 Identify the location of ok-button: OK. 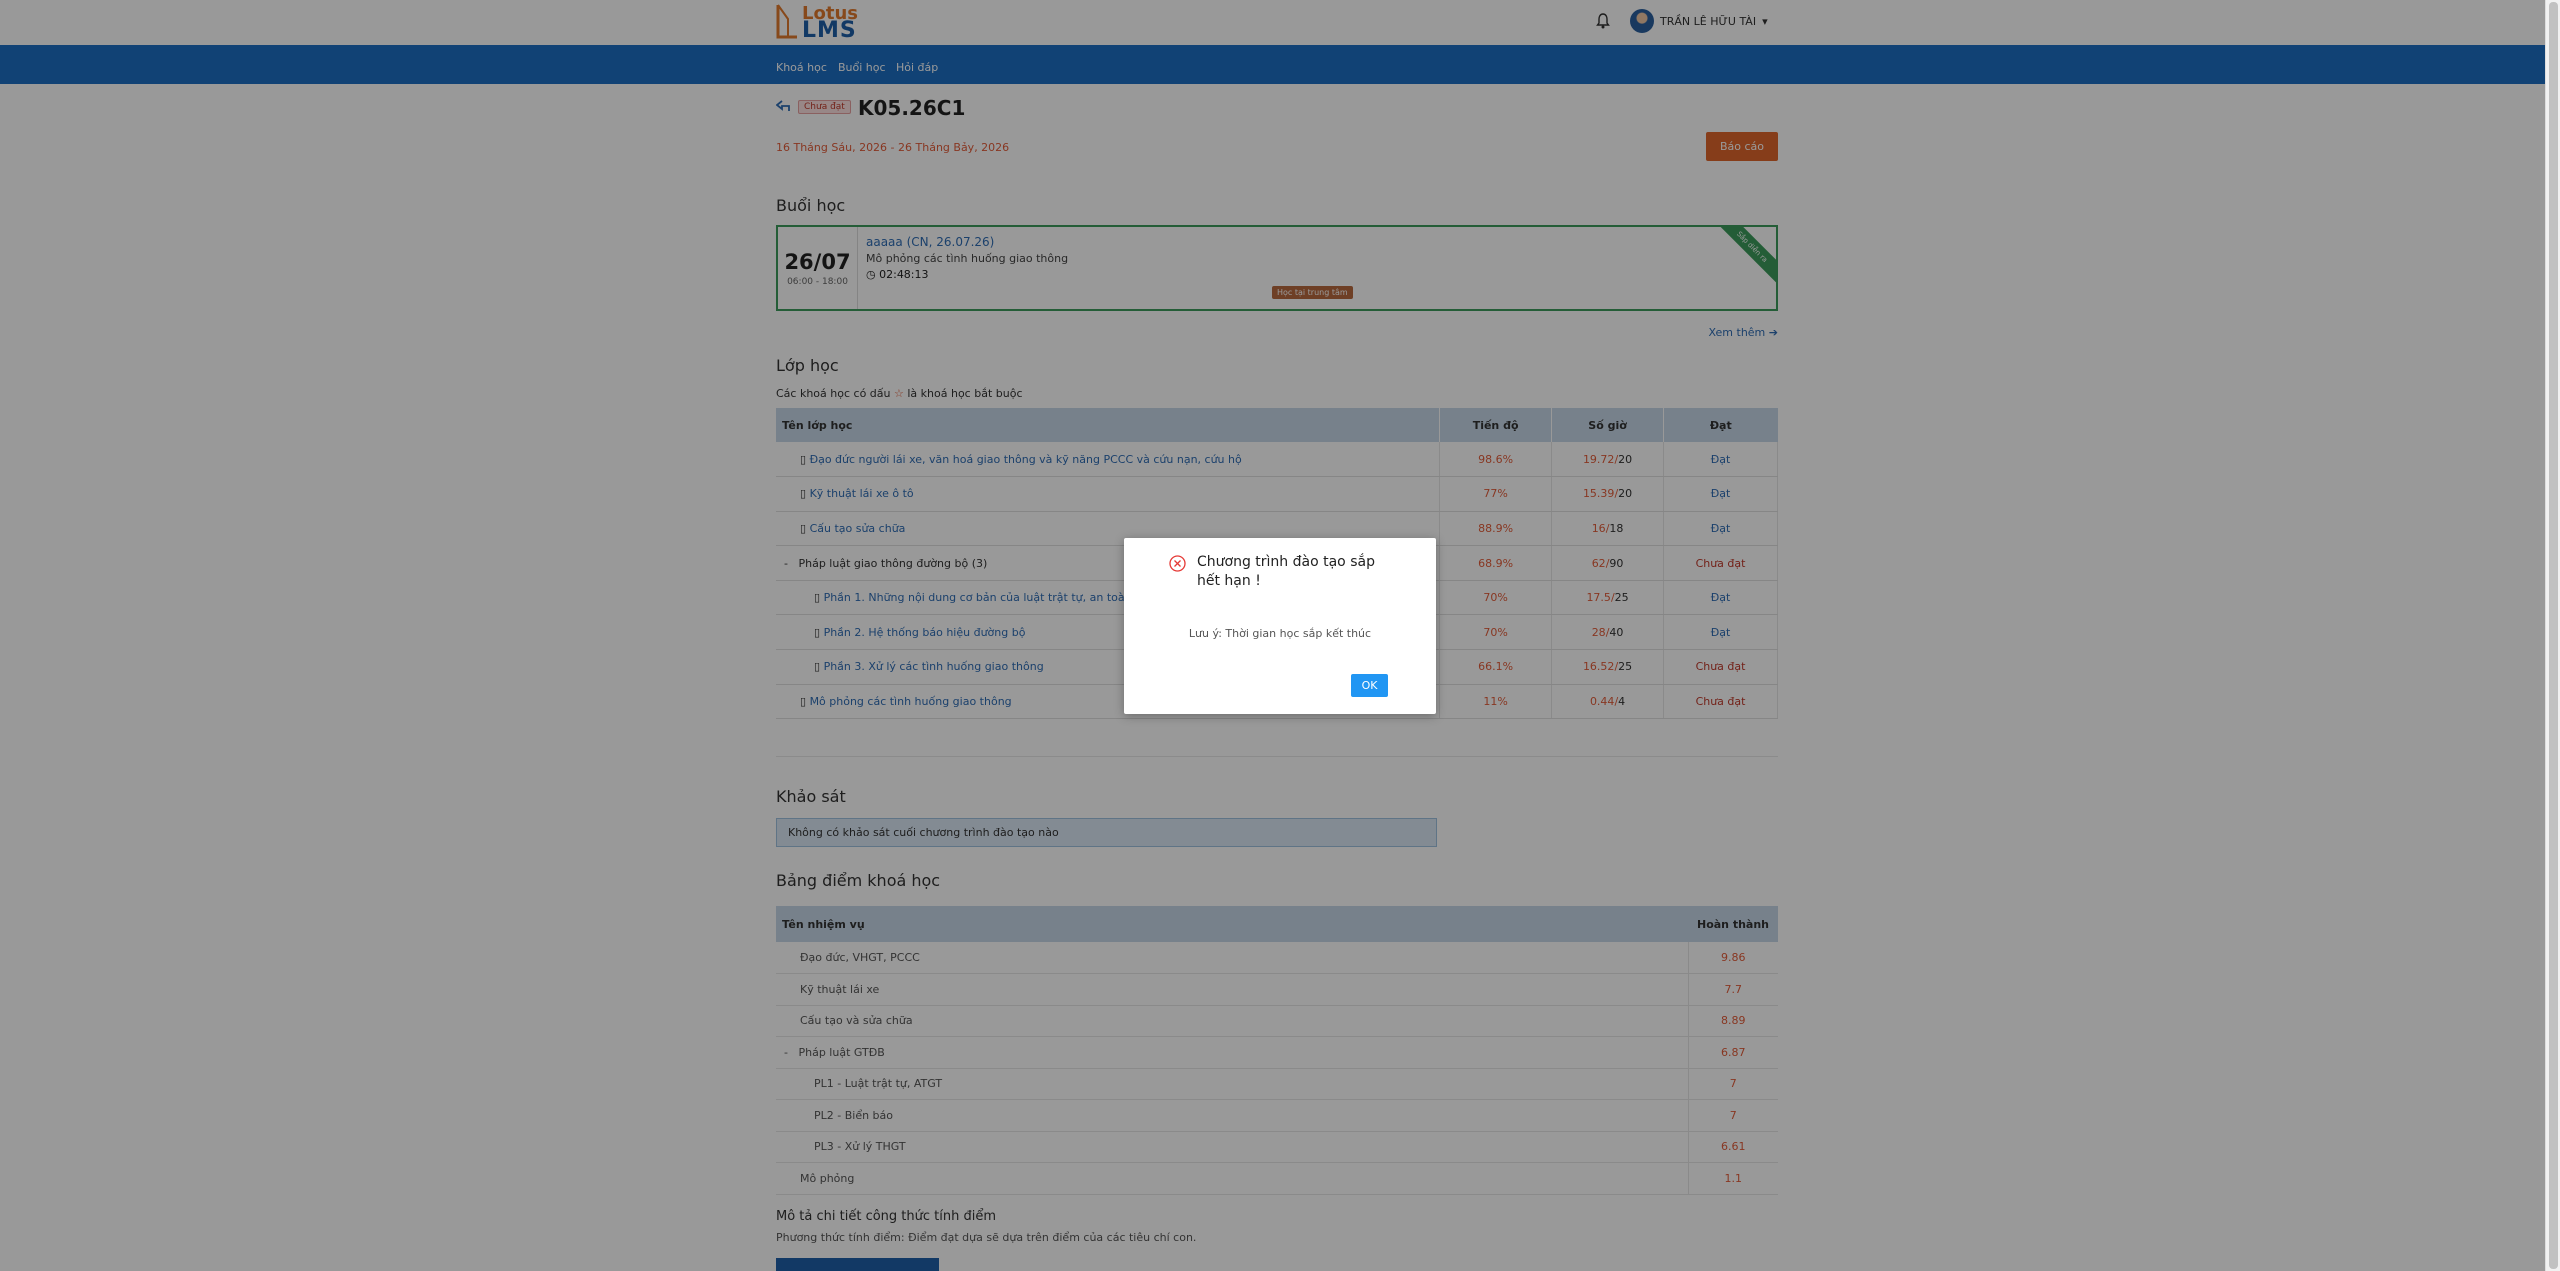
(1369, 685).